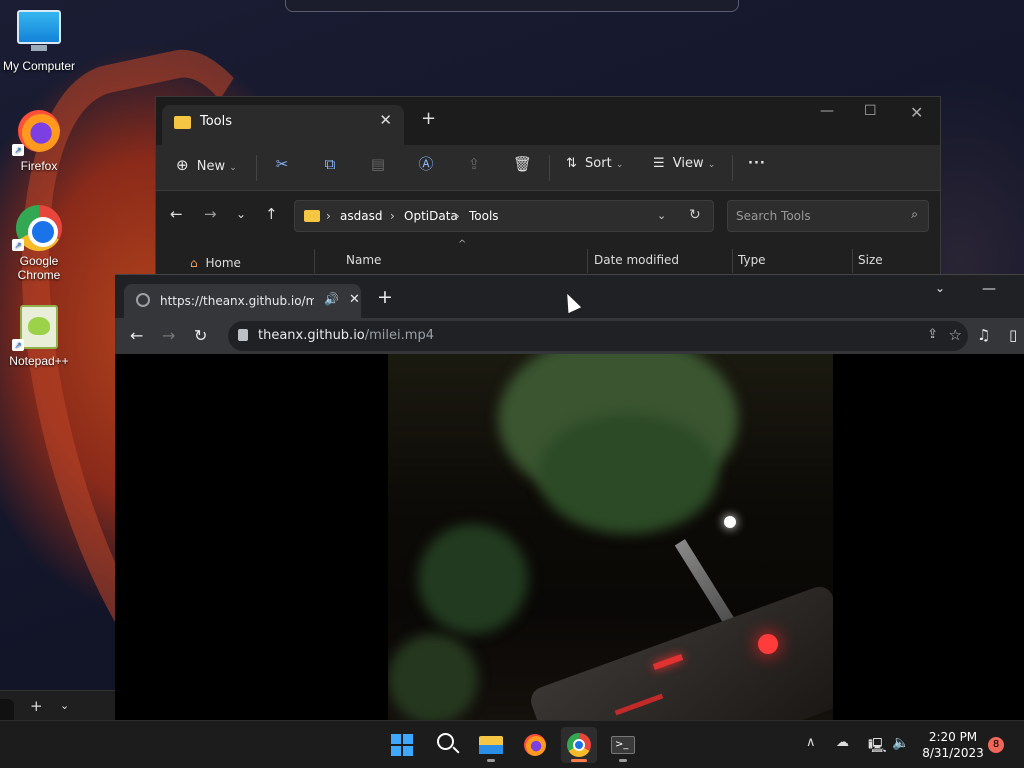  Describe the element at coordinates (768, 644) in the screenshot. I see `video-taillight` at that location.